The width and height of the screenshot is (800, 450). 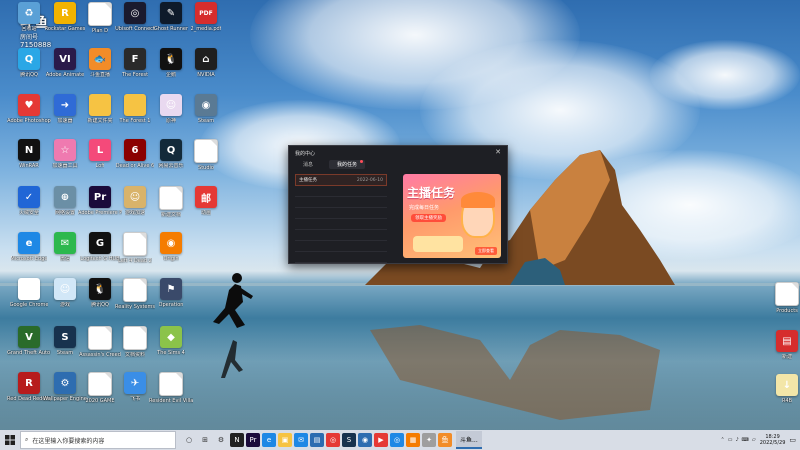 I want to click on app-icon: L, so click(x=100, y=150).